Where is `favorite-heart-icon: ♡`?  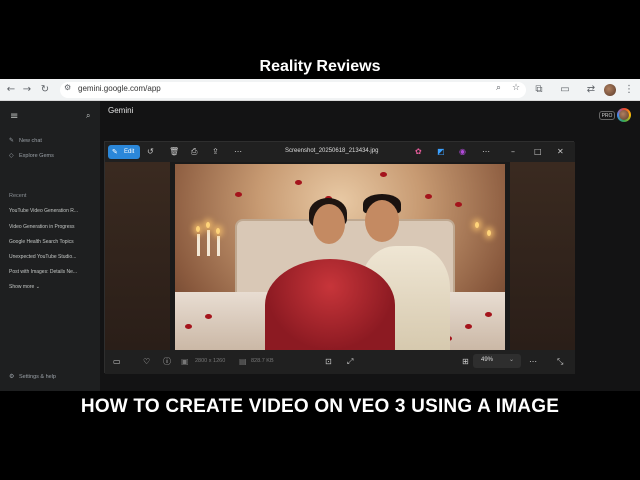
favorite-heart-icon: ♡ is located at coordinates (146, 362).